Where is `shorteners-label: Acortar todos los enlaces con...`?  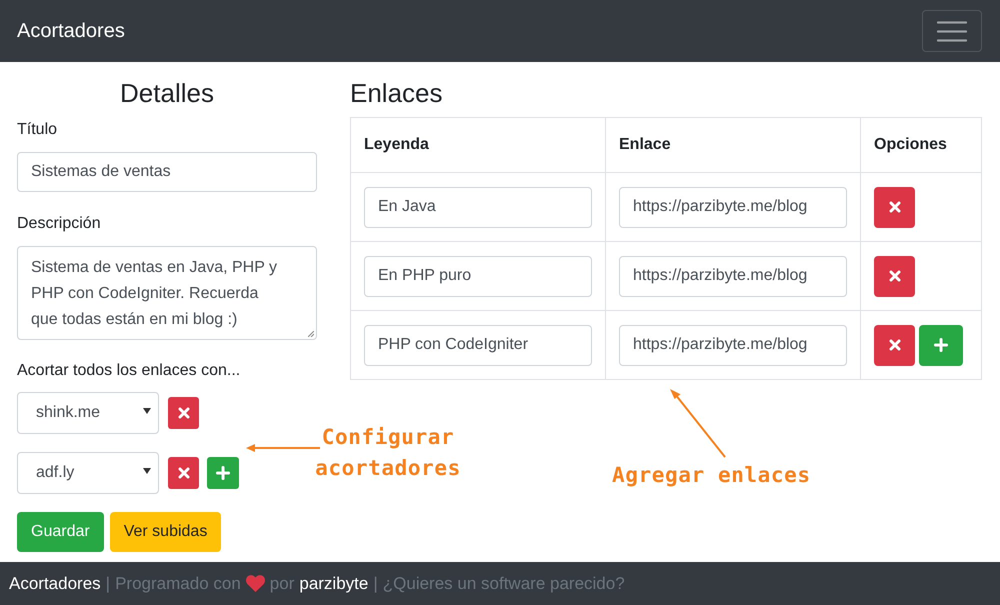
shorteners-label: Acortar todos los enlaces con... is located at coordinates (128, 371).